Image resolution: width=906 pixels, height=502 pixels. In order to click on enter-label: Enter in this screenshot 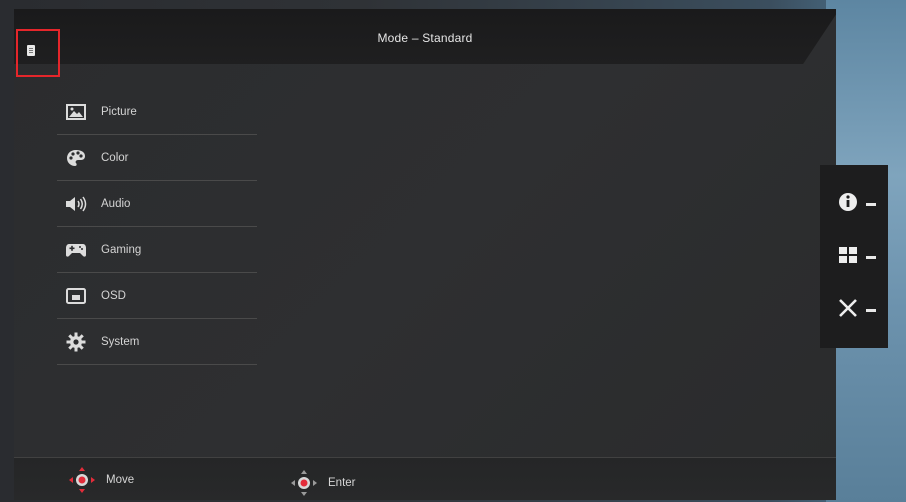, I will do `click(342, 483)`.